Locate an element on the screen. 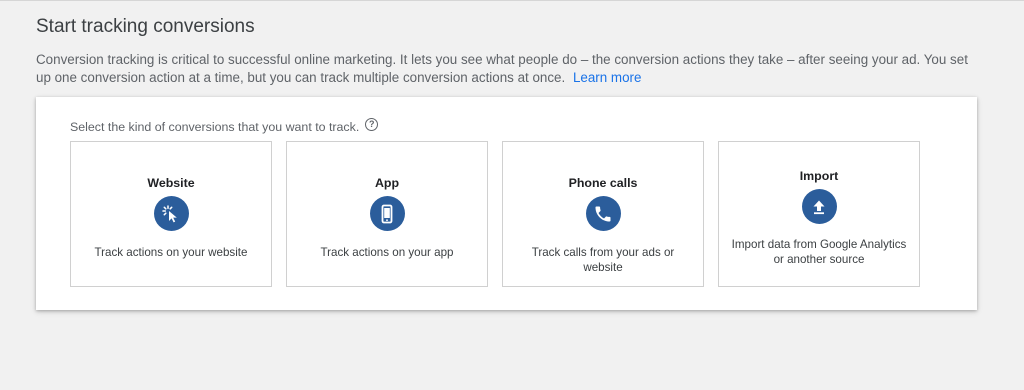 This screenshot has height=390, width=1024. cursor-click-icon is located at coordinates (171, 213).